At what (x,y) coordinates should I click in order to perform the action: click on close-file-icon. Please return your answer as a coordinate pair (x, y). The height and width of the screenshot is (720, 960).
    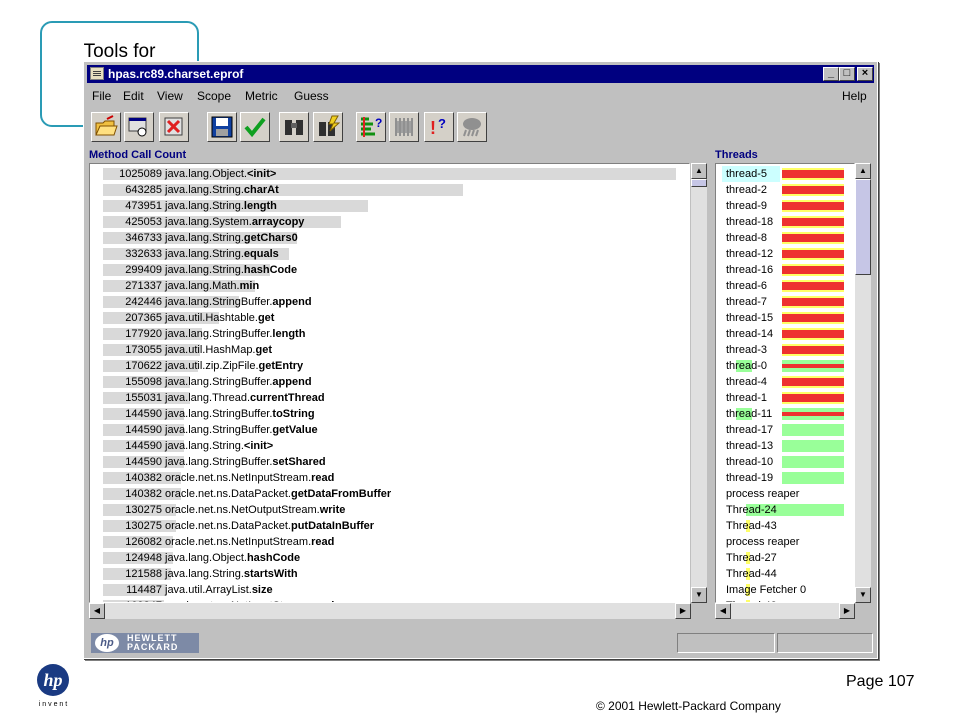
    Looking at the image, I should click on (174, 127).